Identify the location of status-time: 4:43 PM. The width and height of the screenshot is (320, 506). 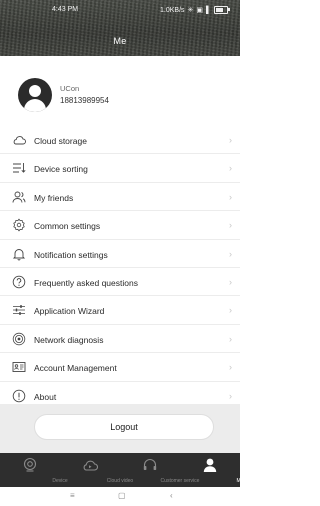
(65, 9).